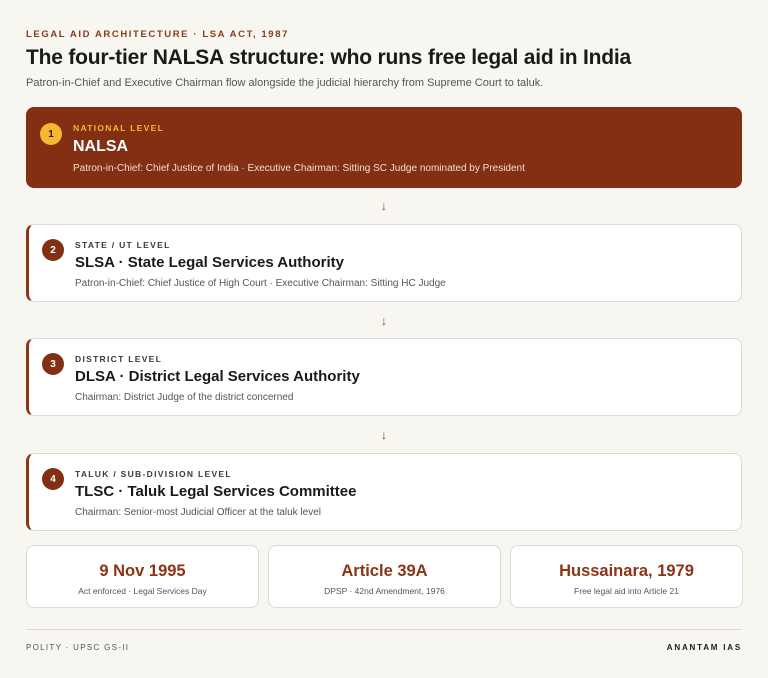 The width and height of the screenshot is (768, 678). What do you see at coordinates (217, 376) in the screenshot?
I see `tier-name: DLSA · District Legal Services Authority` at bounding box center [217, 376].